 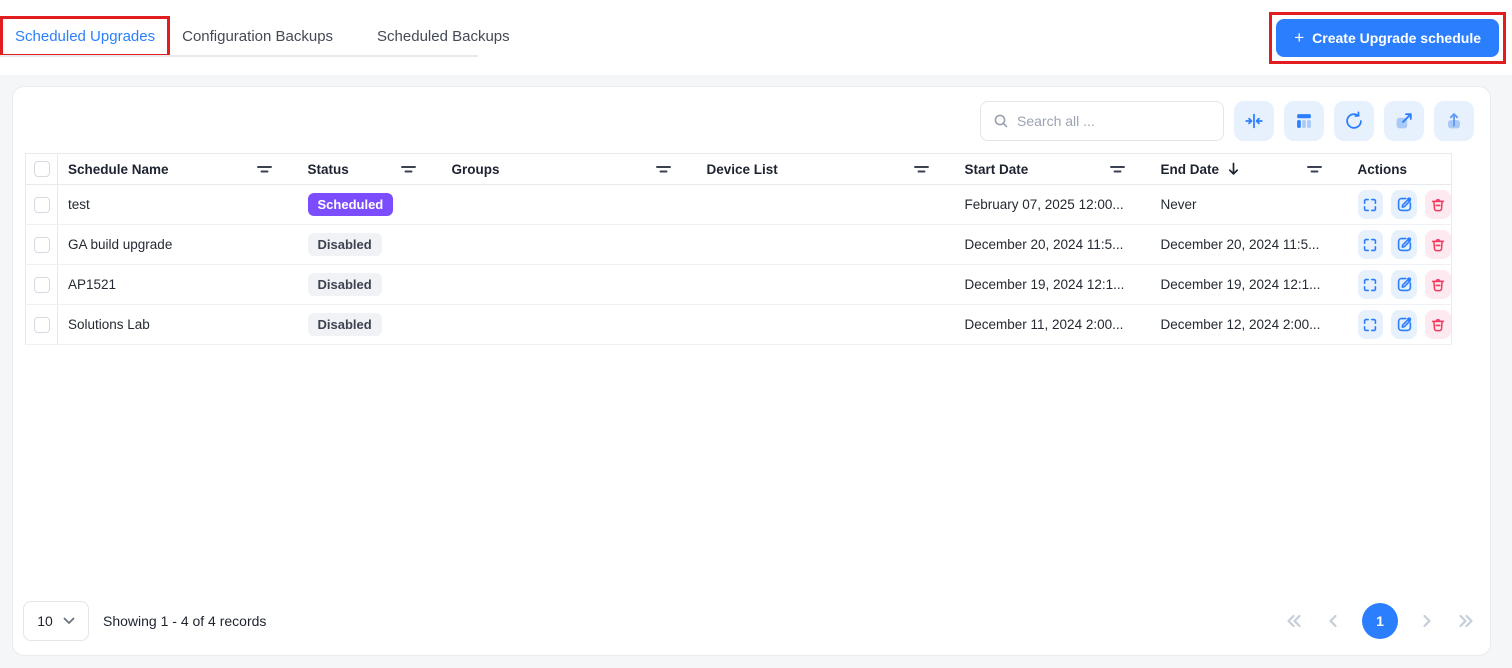 I want to click on chevron-right-icon, so click(x=1427, y=621).